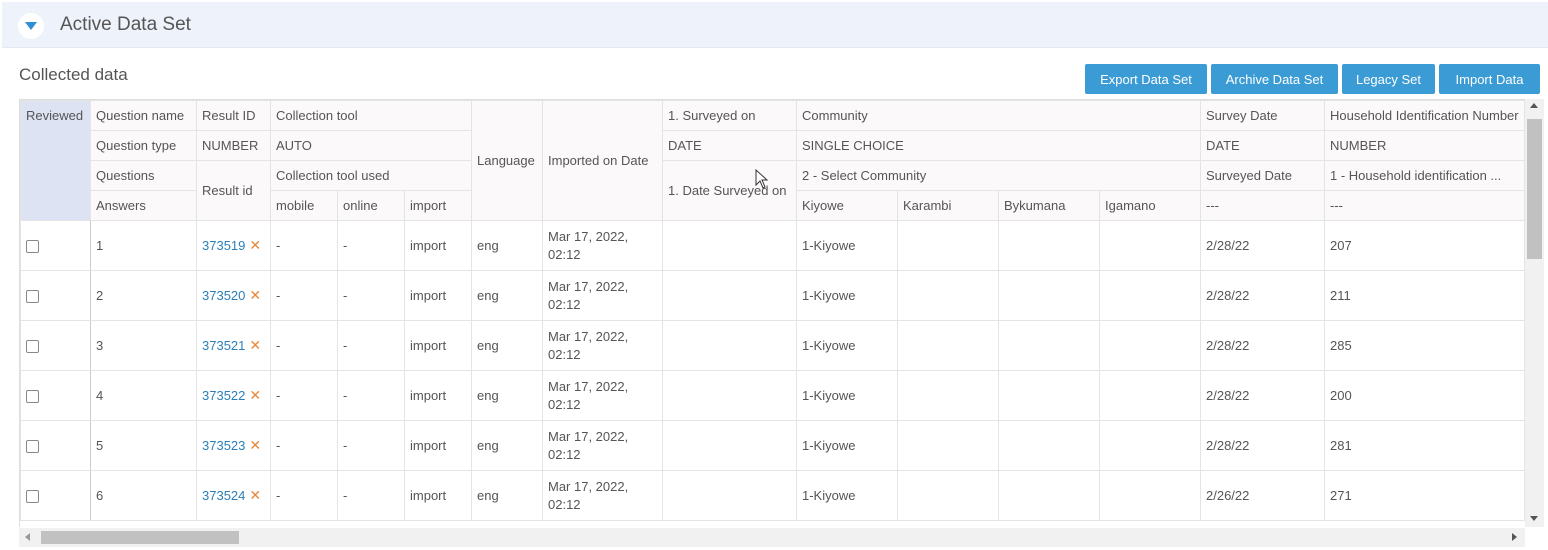 Image resolution: width=1548 pixels, height=550 pixels. I want to click on row-number: 4, so click(143, 395).